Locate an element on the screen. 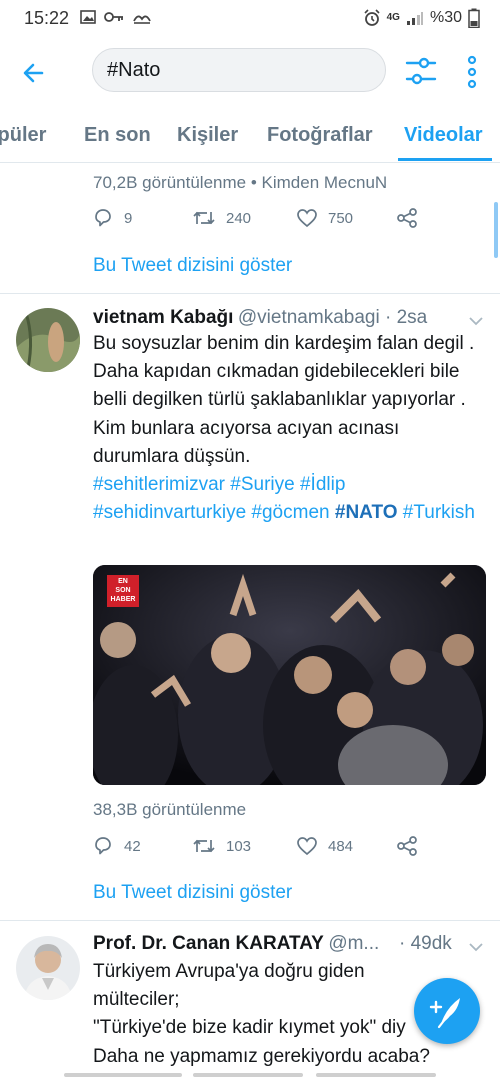 The width and height of the screenshot is (500, 1083). vertical-dots-icon is located at coordinates (472, 72).